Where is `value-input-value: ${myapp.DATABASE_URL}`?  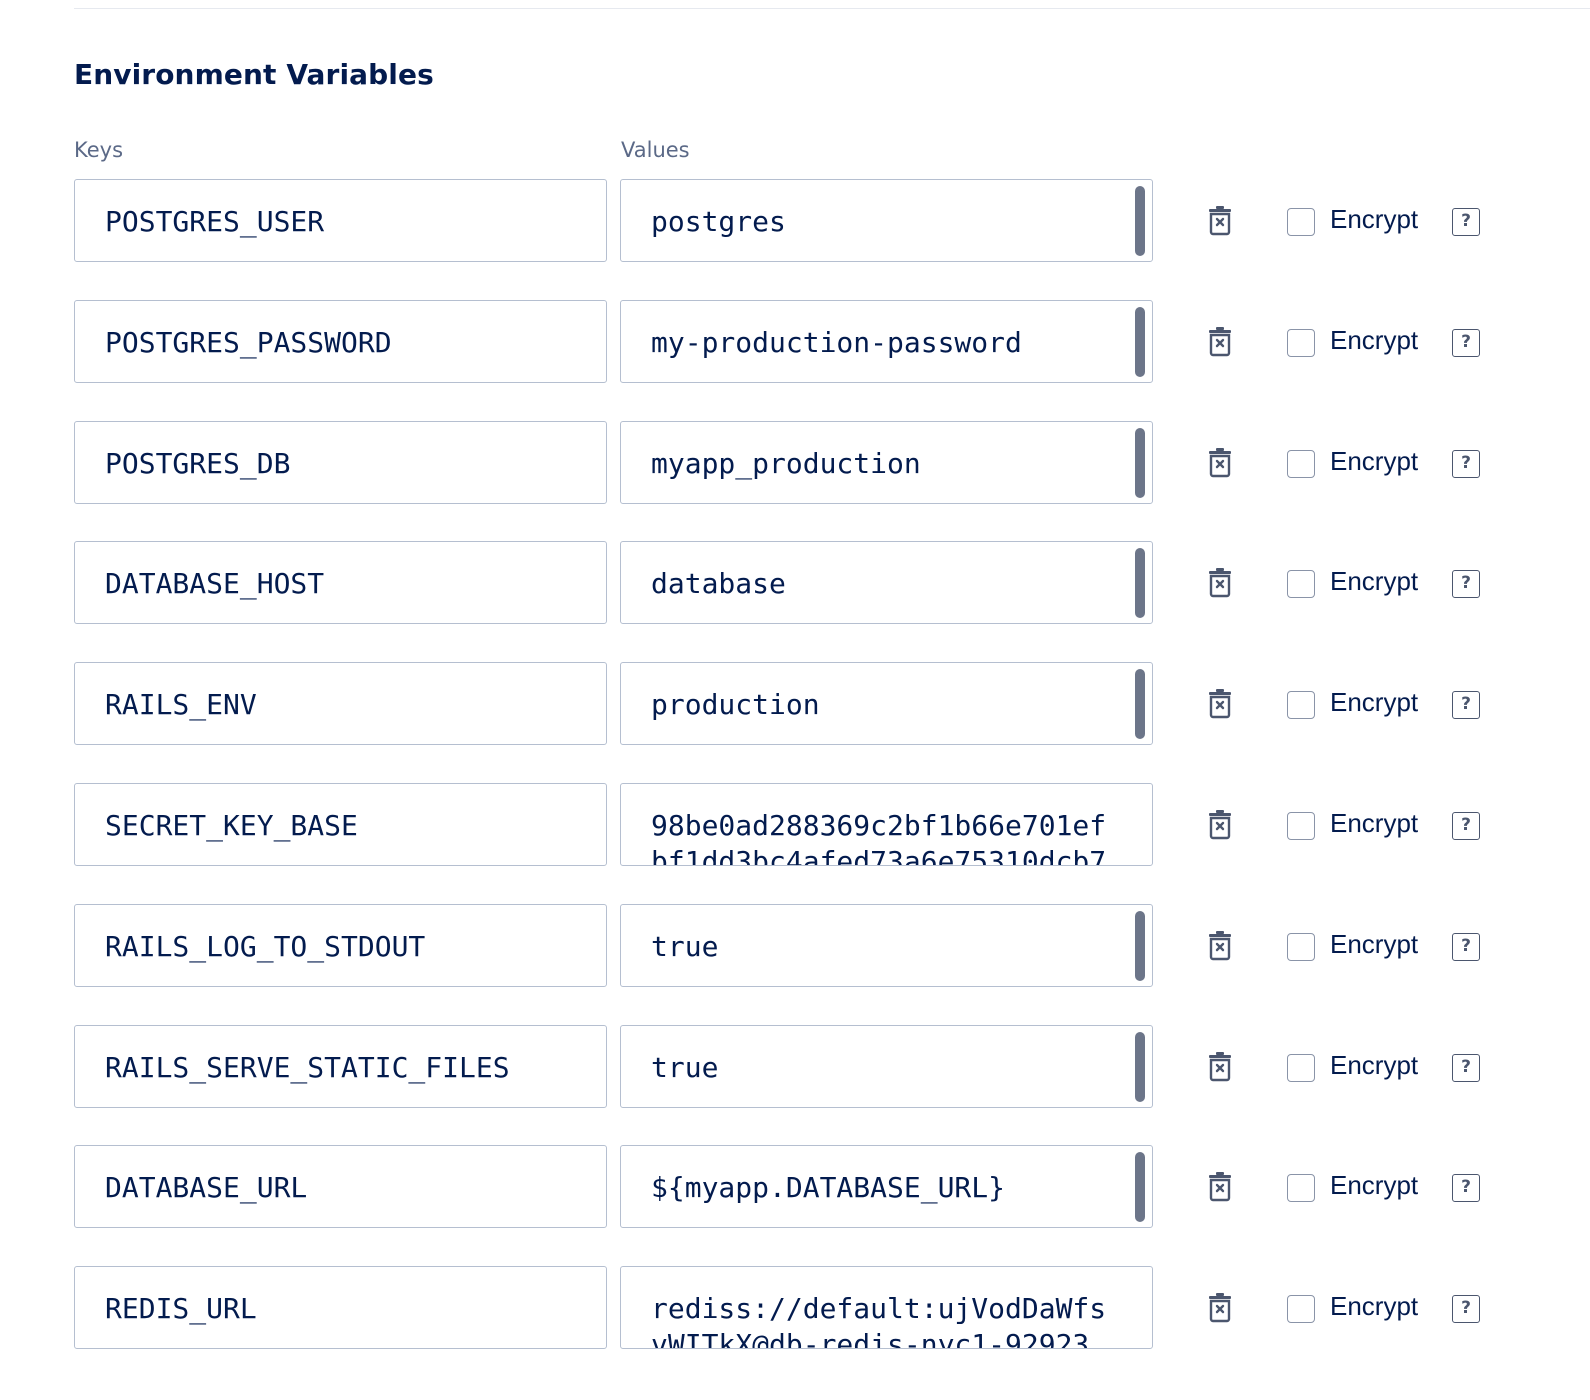
value-input-value: ${myapp.DATABASE_URL} is located at coordinates (828, 1188).